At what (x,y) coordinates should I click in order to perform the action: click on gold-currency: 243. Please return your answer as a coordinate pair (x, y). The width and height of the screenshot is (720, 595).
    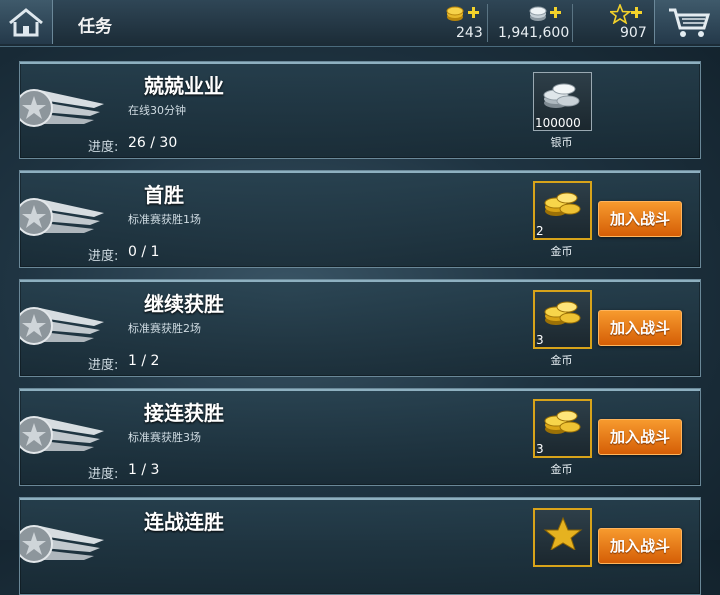
    Looking at the image, I should click on (464, 24).